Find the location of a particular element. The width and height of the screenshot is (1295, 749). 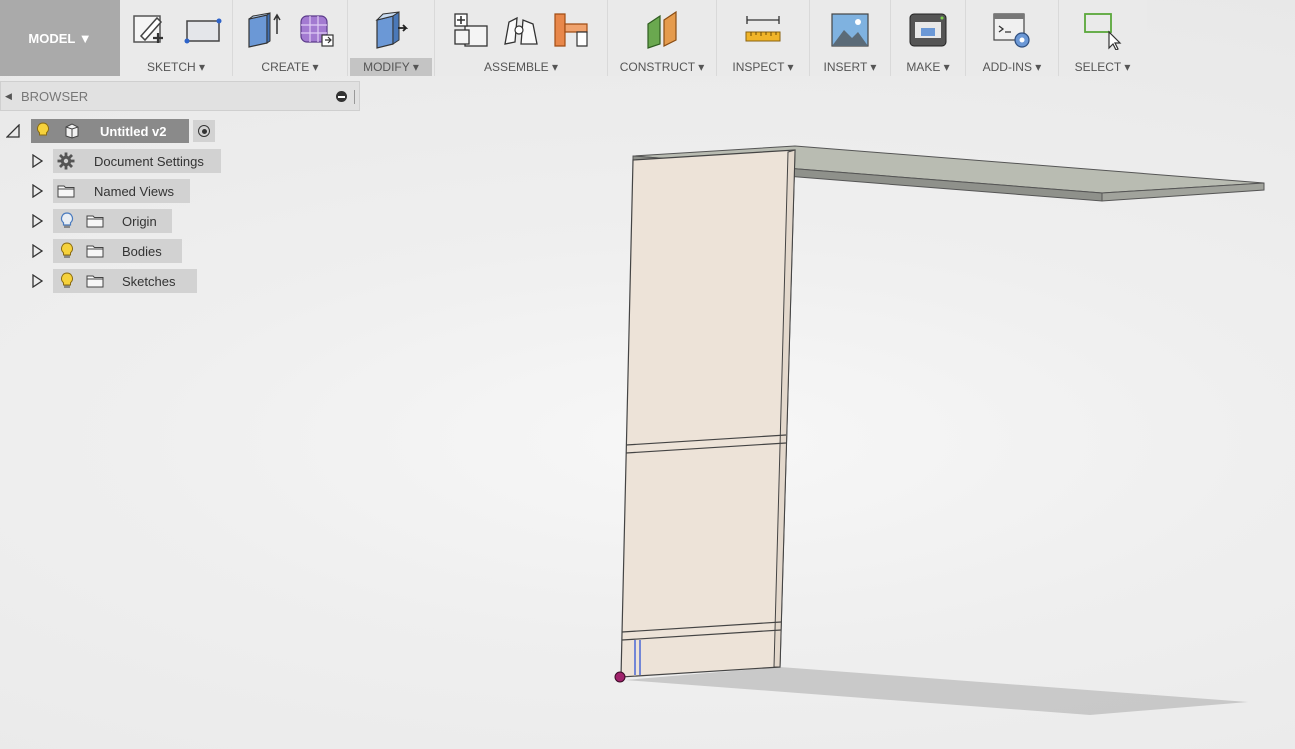

inspect-menu-label: INSPECT ▾ is located at coordinates (763, 67).